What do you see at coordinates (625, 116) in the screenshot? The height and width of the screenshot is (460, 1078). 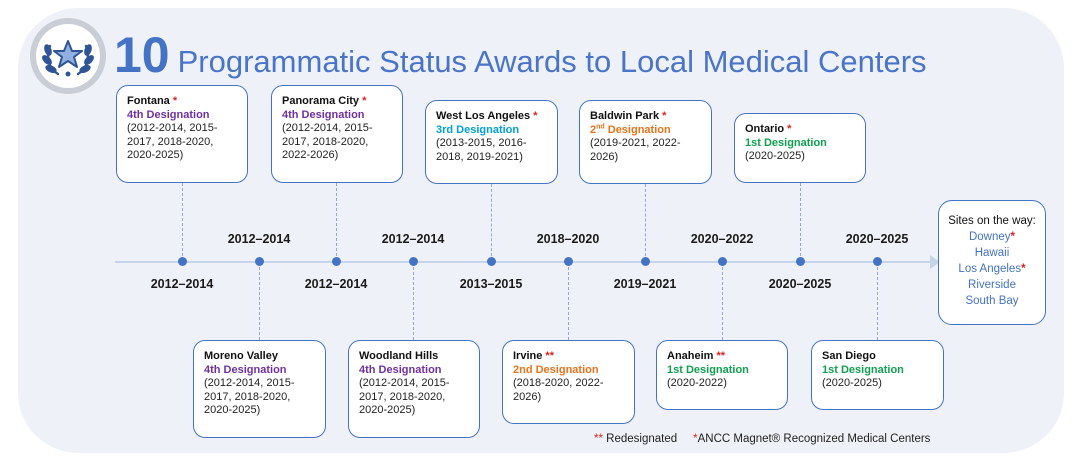 I see `card-name: Baldwin Park` at bounding box center [625, 116].